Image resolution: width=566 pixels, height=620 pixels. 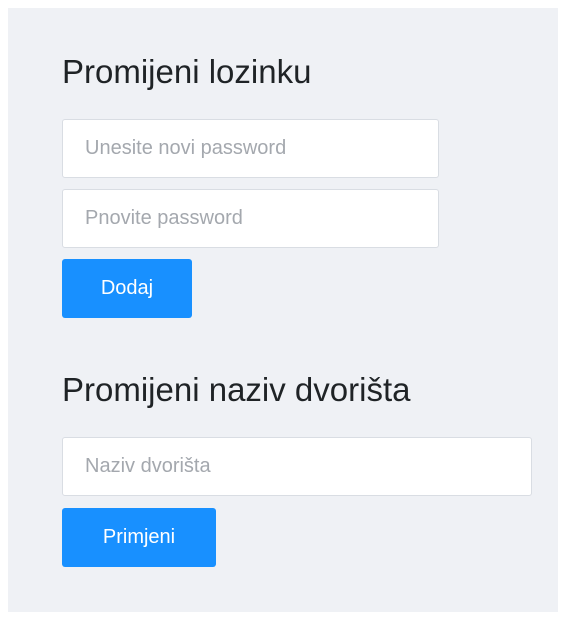 What do you see at coordinates (187, 71) in the screenshot?
I see `change-password-heading: Promijeni lozinku` at bounding box center [187, 71].